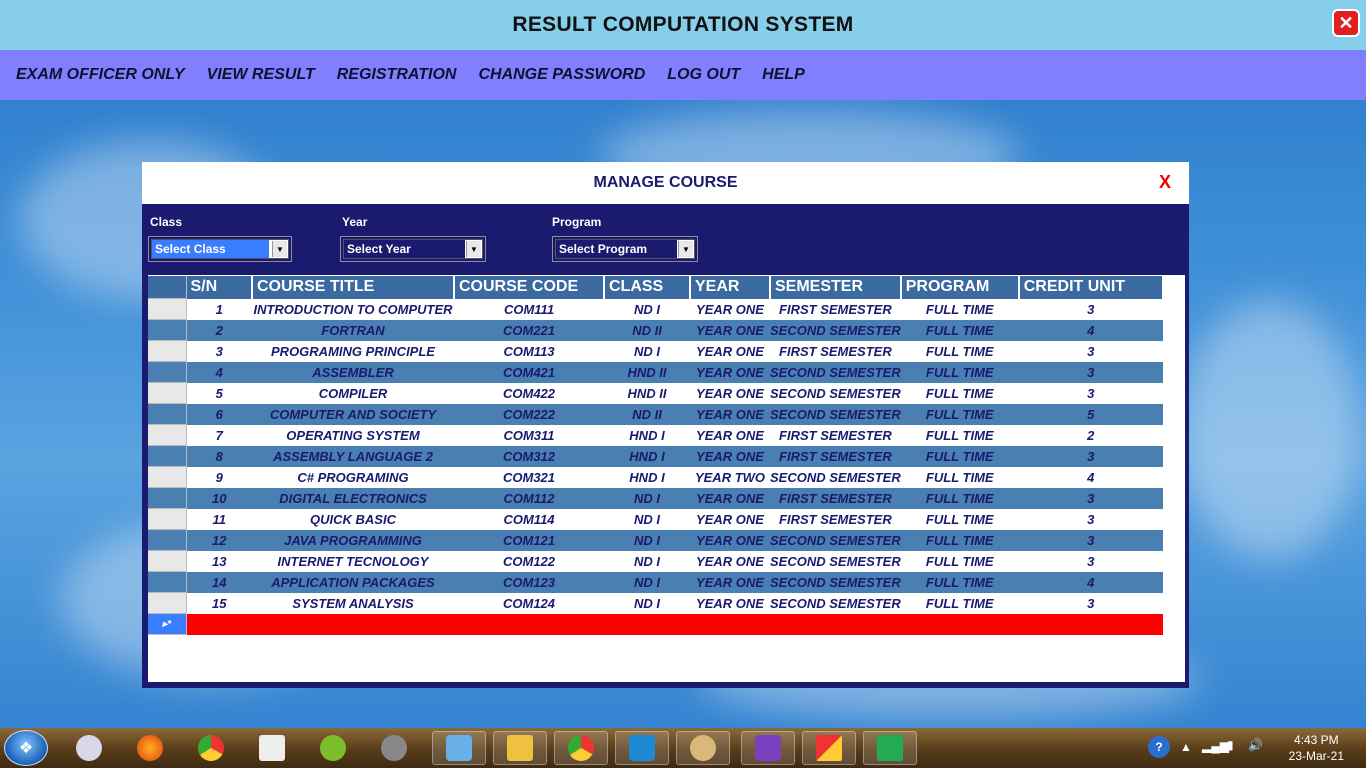 The image size is (1366, 768). What do you see at coordinates (529, 477) in the screenshot?
I see `table-cell: COM321` at bounding box center [529, 477].